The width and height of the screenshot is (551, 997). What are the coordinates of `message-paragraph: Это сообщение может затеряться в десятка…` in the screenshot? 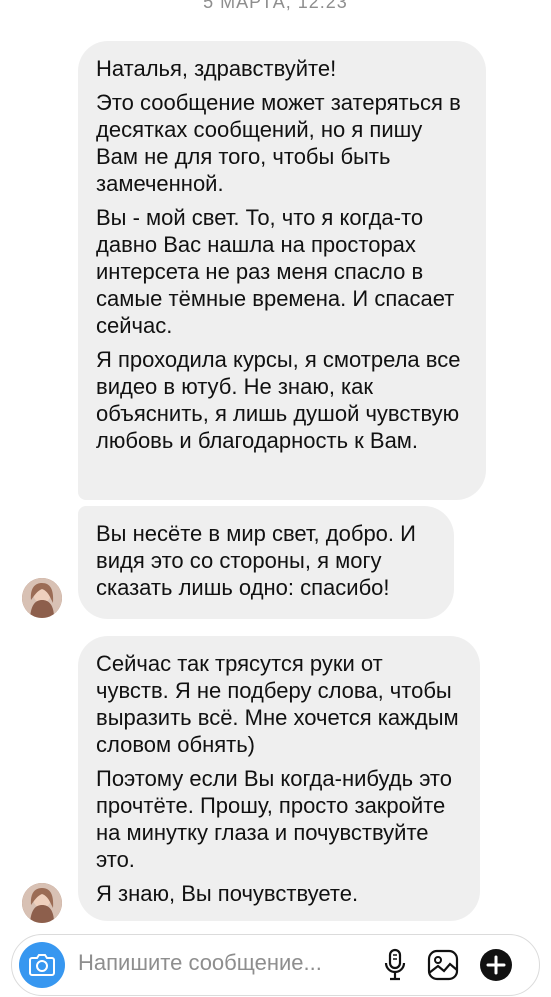 It's located at (278, 143).